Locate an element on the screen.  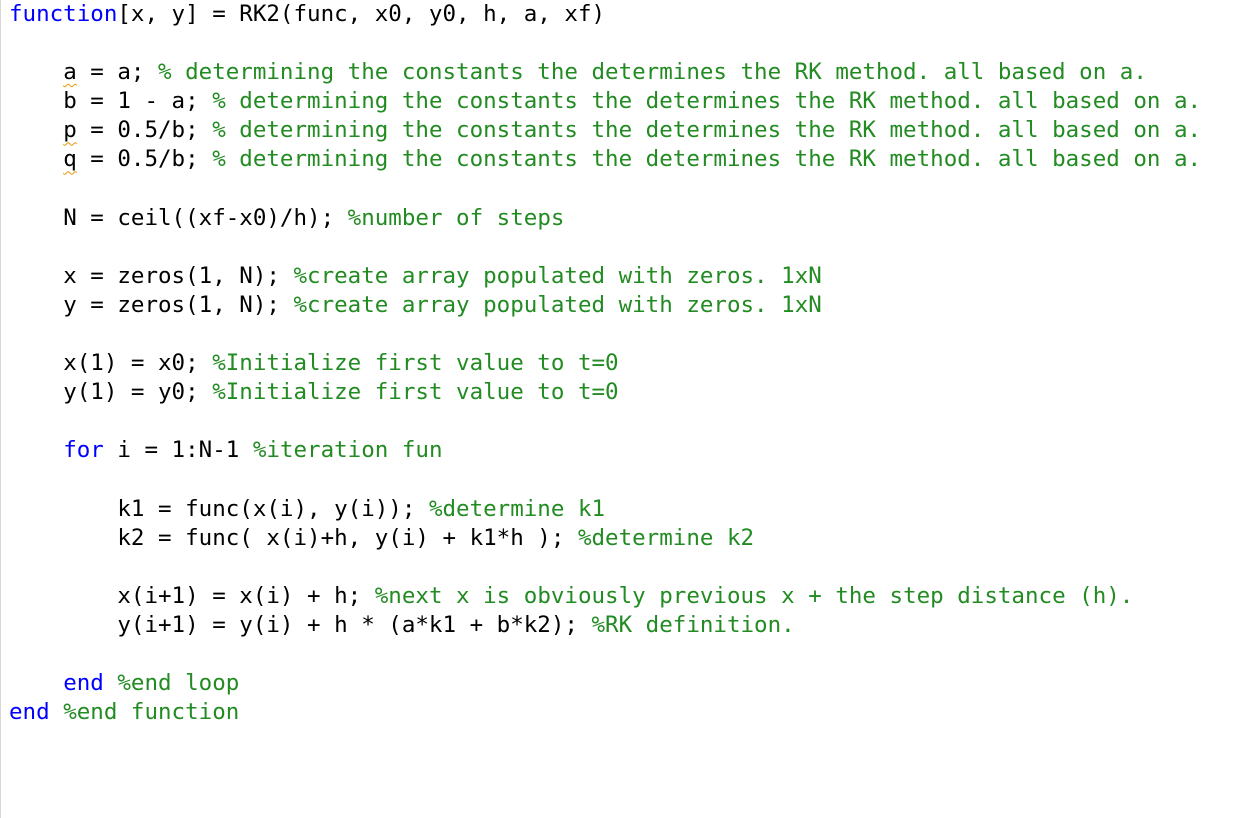
code-statement: x = zeros(1, N); is located at coordinates (178, 275).